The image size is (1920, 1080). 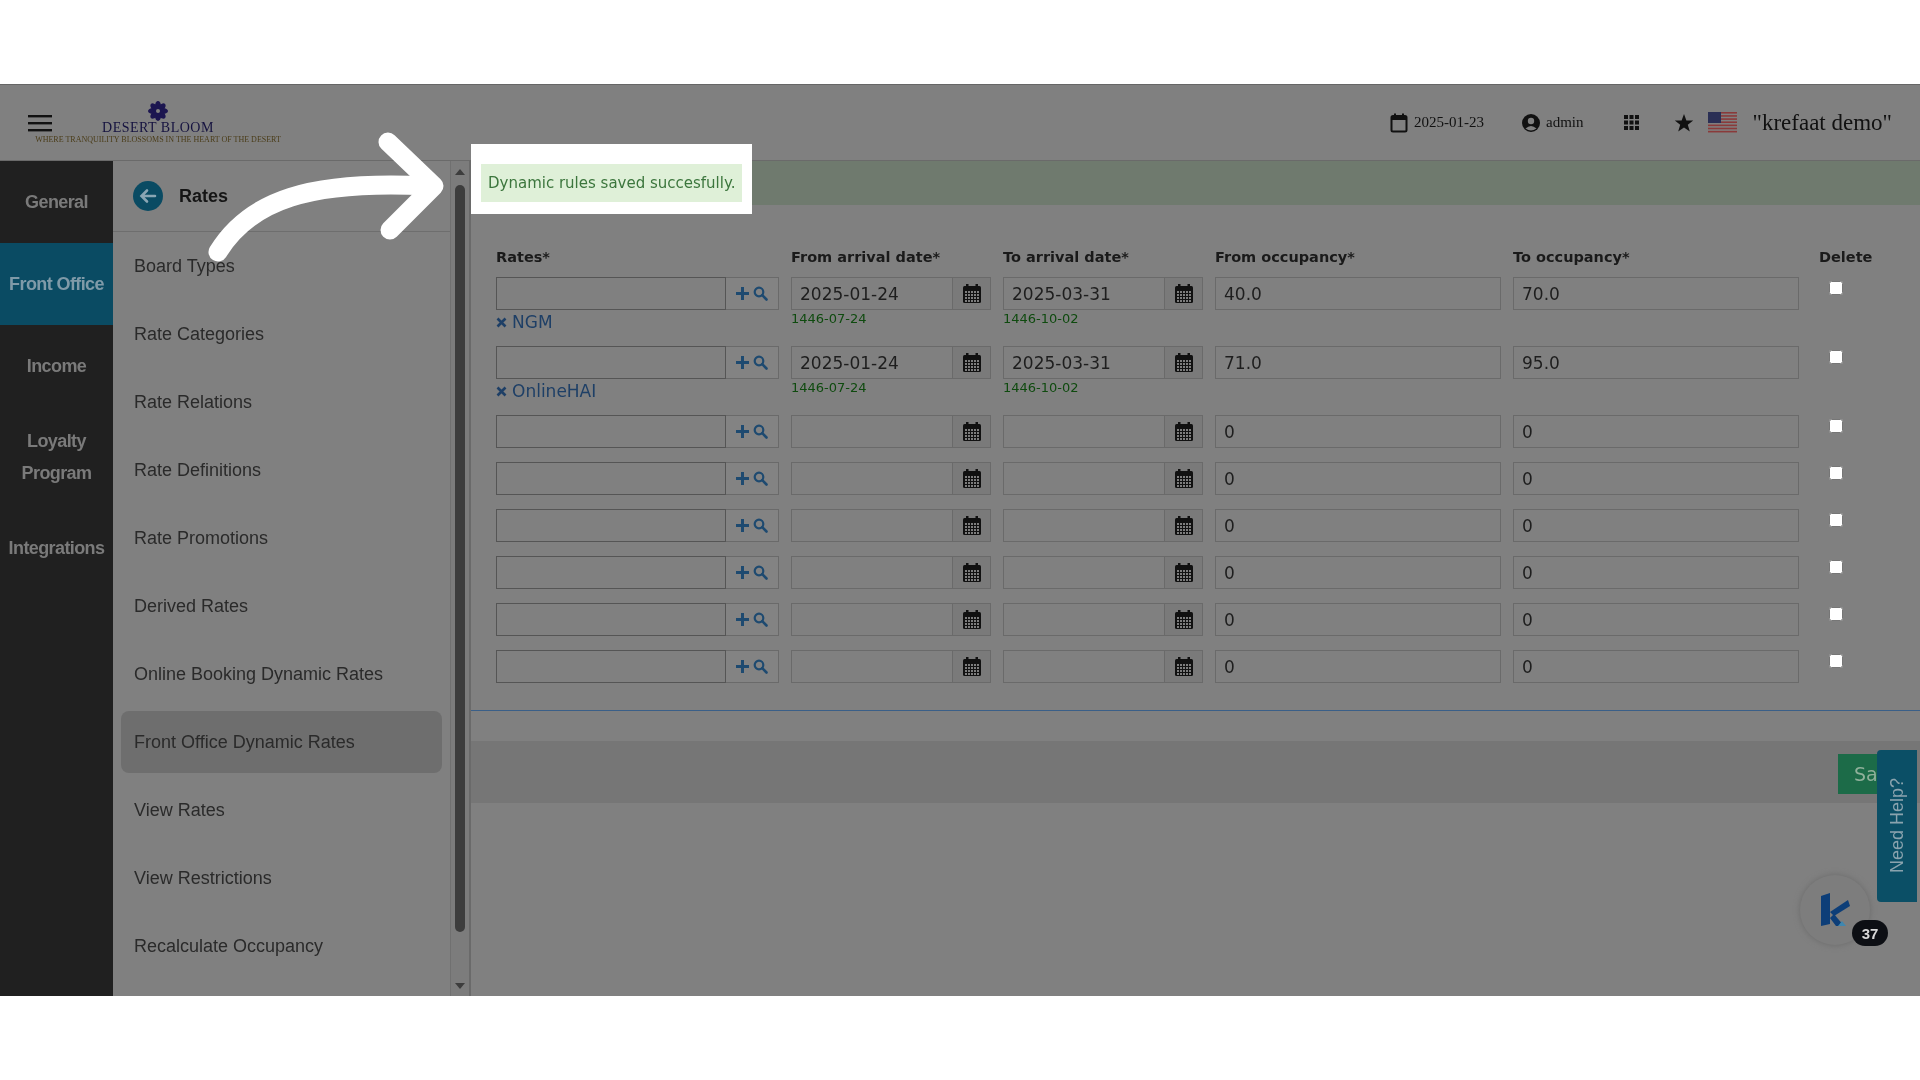 What do you see at coordinates (281, 266) in the screenshot?
I see `submenu-item: Board Types` at bounding box center [281, 266].